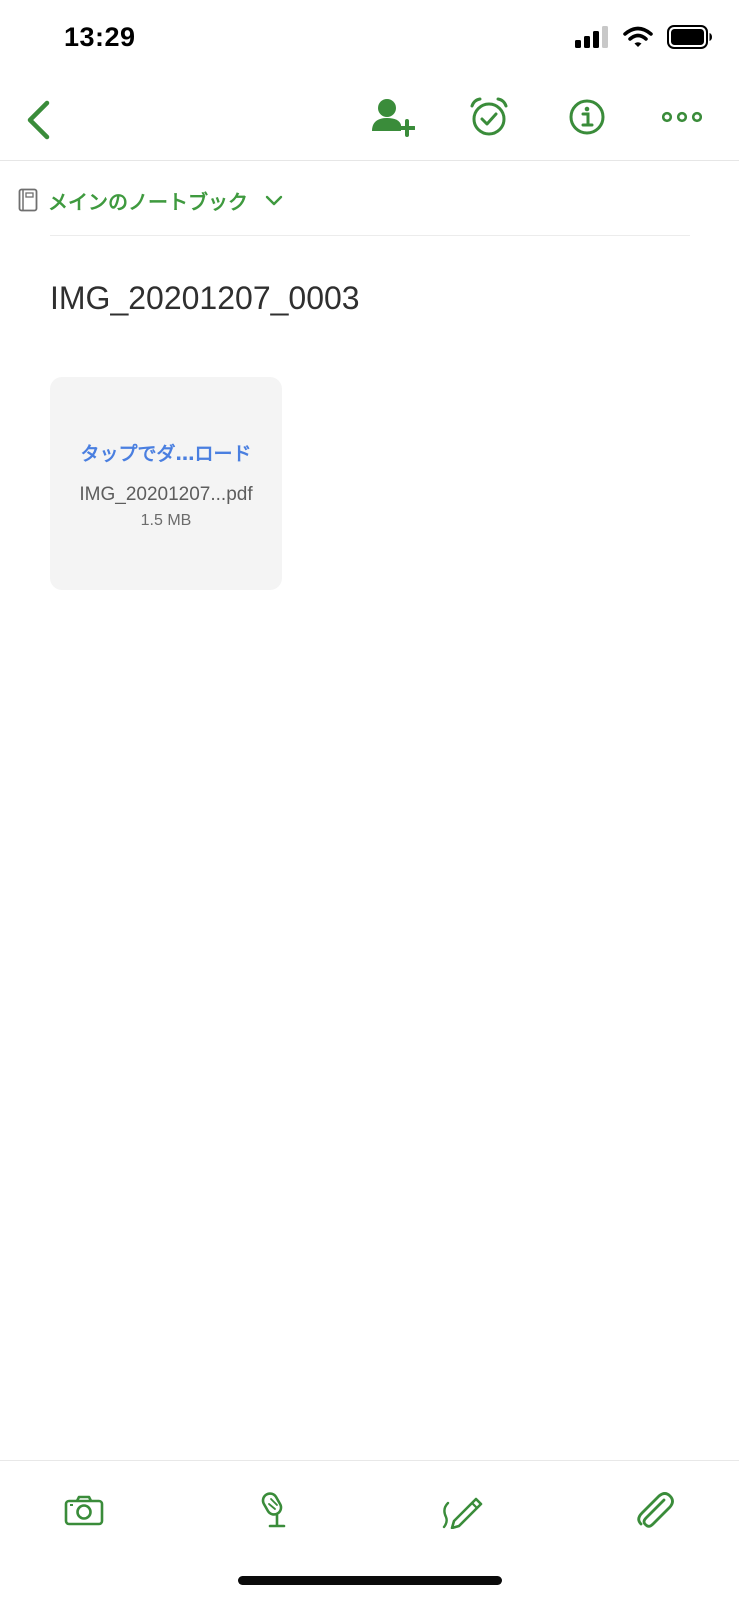 The height and width of the screenshot is (1600, 739). What do you see at coordinates (370, 235) in the screenshot?
I see `notebook-divider` at bounding box center [370, 235].